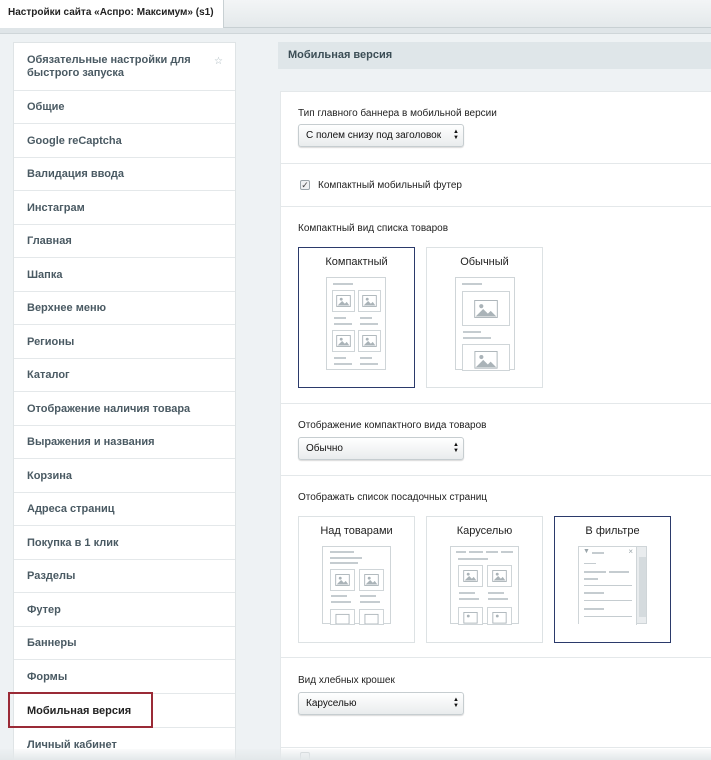  Describe the element at coordinates (124, 509) in the screenshot. I see `sidebar-item-page-urls: Адреса страниц` at that location.